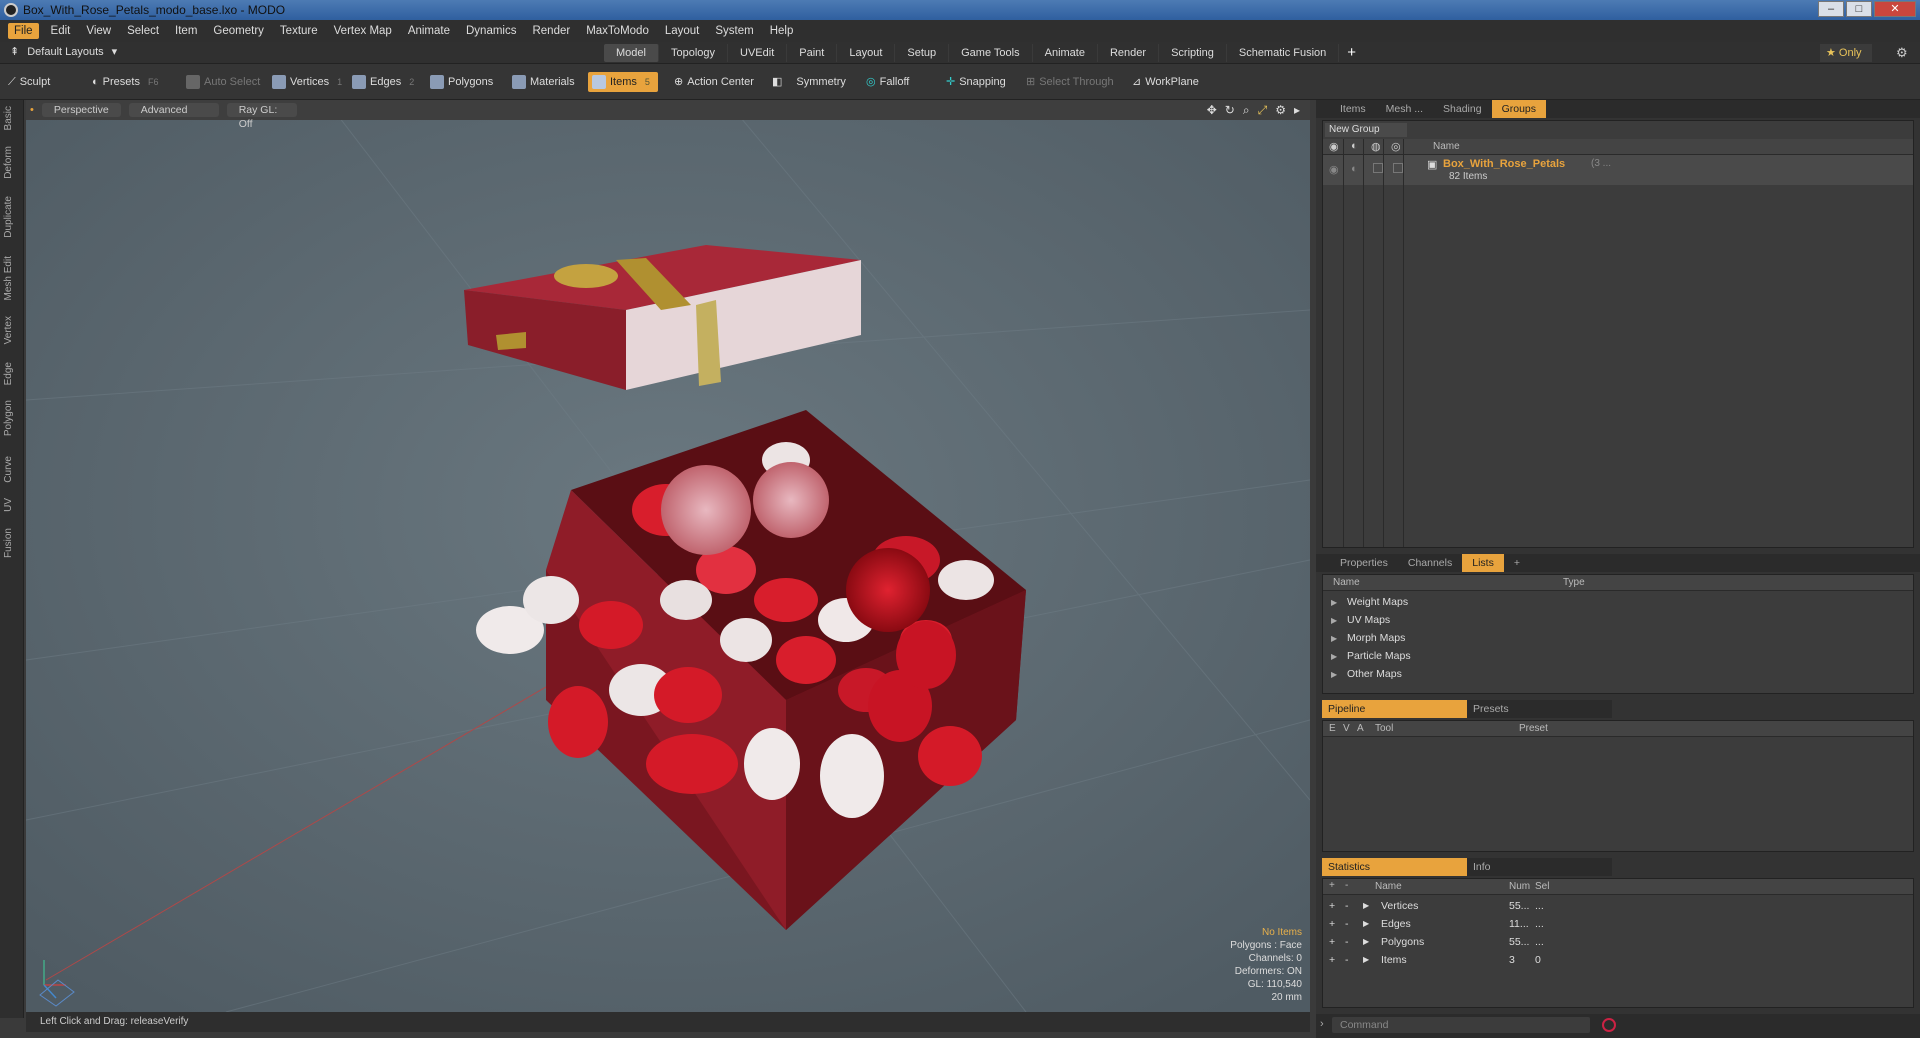 This screenshot has height=1038, width=1920. Describe the element at coordinates (758, 53) in the screenshot. I see `tab-uvedit: UVEdit` at that location.